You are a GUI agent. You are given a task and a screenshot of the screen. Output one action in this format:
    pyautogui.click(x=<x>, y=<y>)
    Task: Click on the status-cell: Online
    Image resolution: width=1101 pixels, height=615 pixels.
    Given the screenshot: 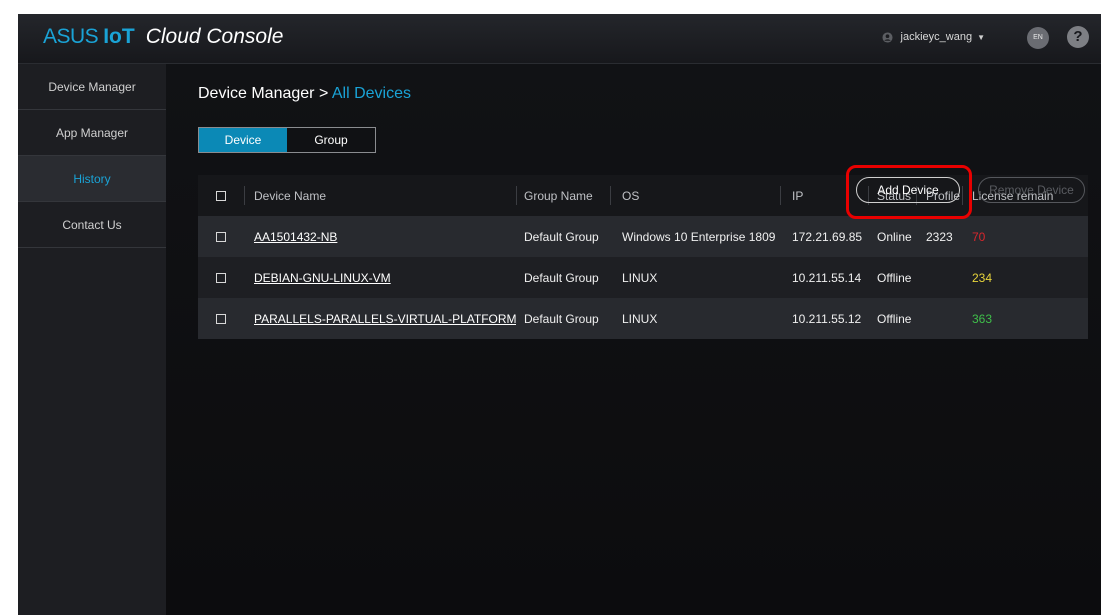 What is the action you would take?
    pyautogui.click(x=894, y=236)
    